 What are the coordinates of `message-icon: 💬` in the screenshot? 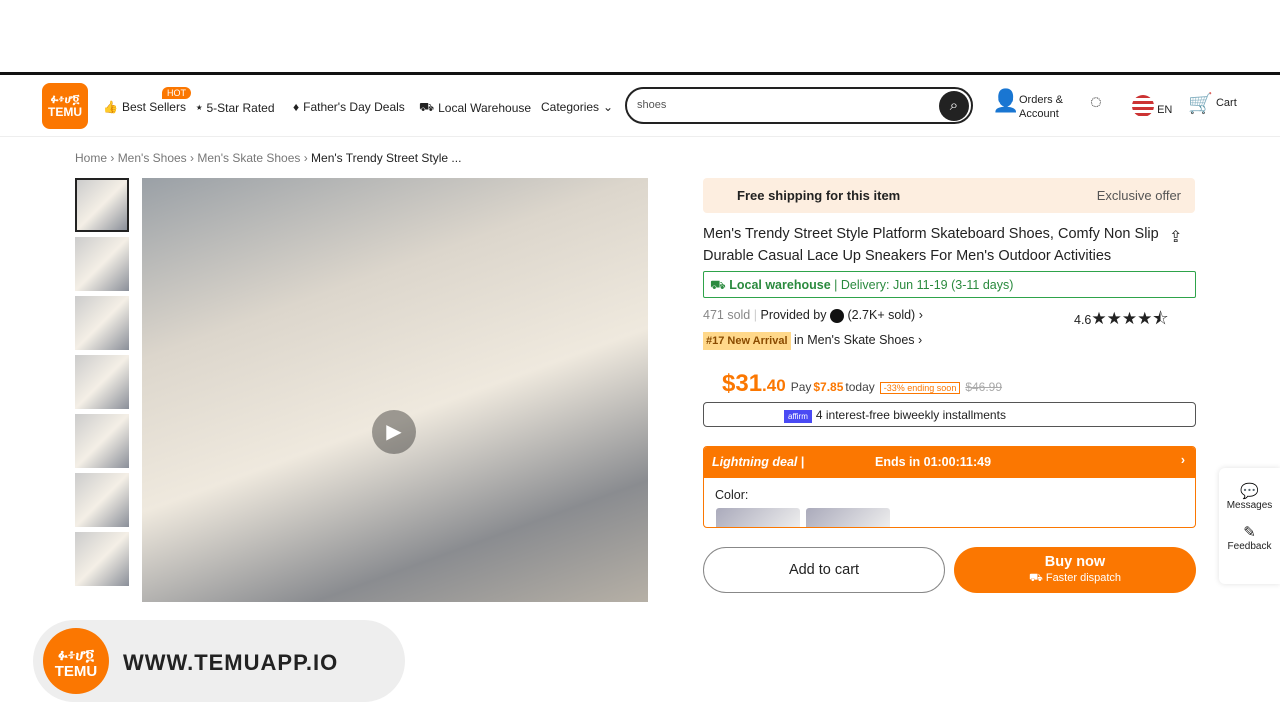 It's located at (1249, 491).